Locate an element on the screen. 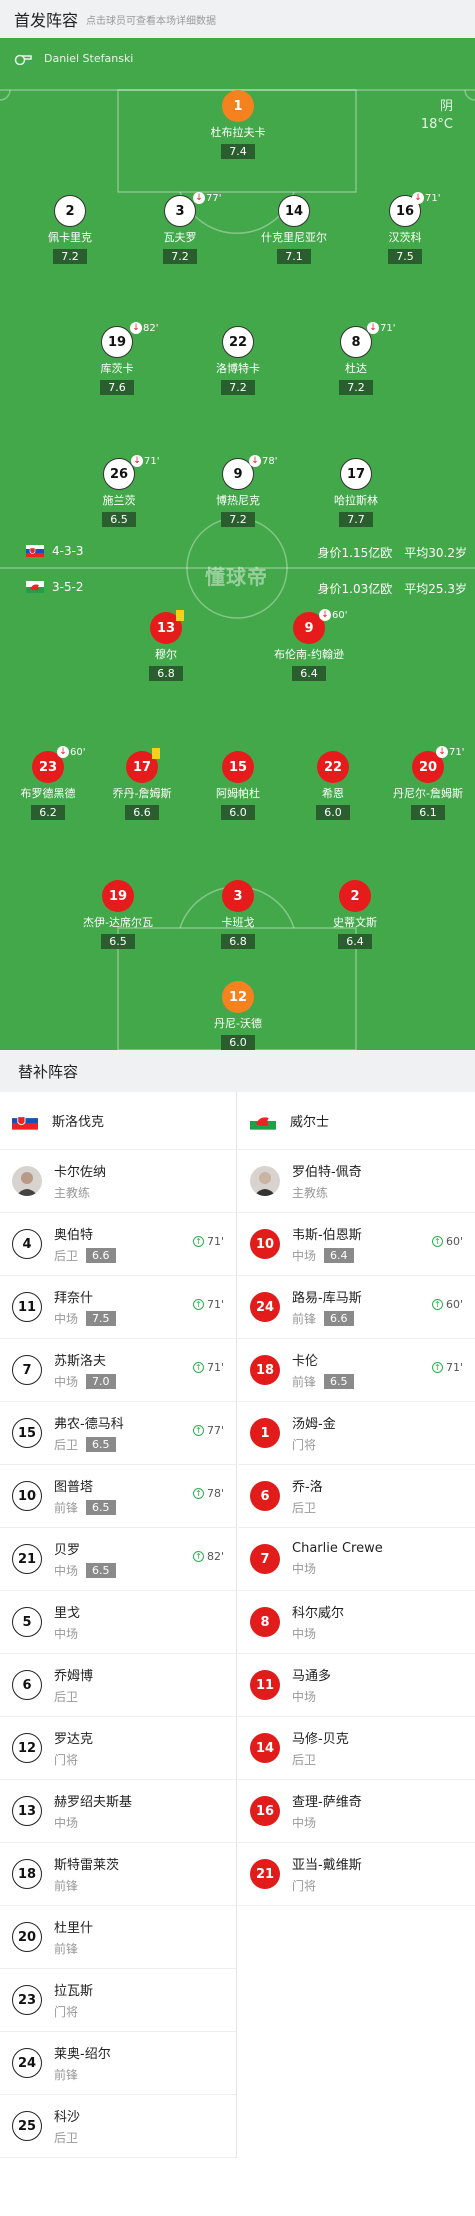 The image size is (475, 2216). away-team-row: 威尔士 is located at coordinates (356, 1121).